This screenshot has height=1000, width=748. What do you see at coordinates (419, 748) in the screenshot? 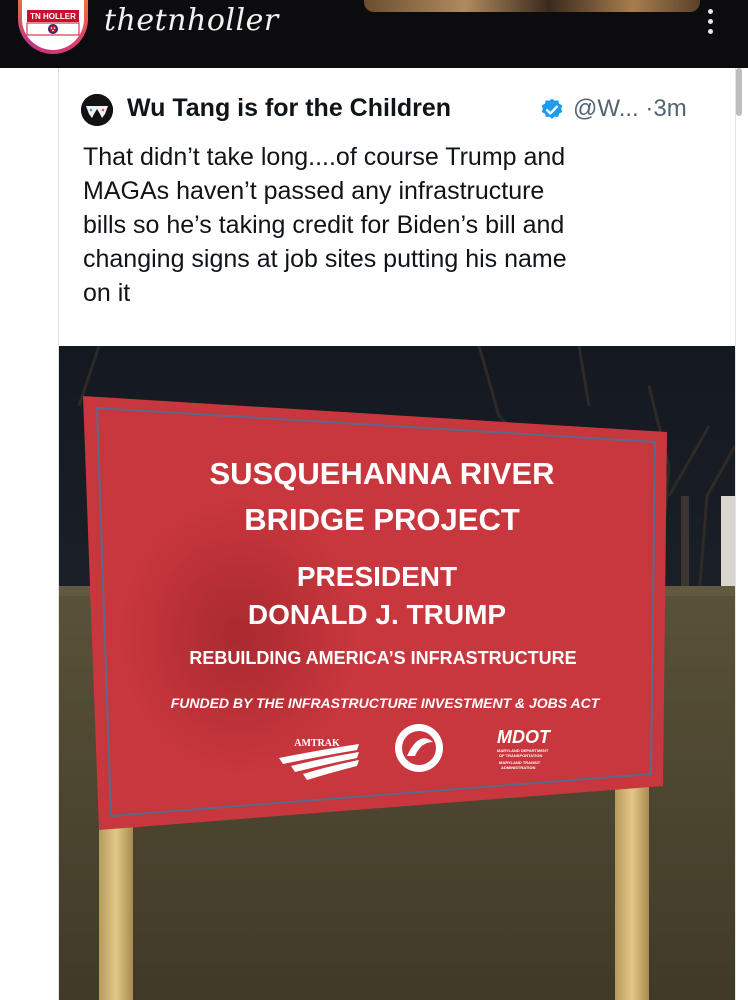
I see `dot-seal-icon` at bounding box center [419, 748].